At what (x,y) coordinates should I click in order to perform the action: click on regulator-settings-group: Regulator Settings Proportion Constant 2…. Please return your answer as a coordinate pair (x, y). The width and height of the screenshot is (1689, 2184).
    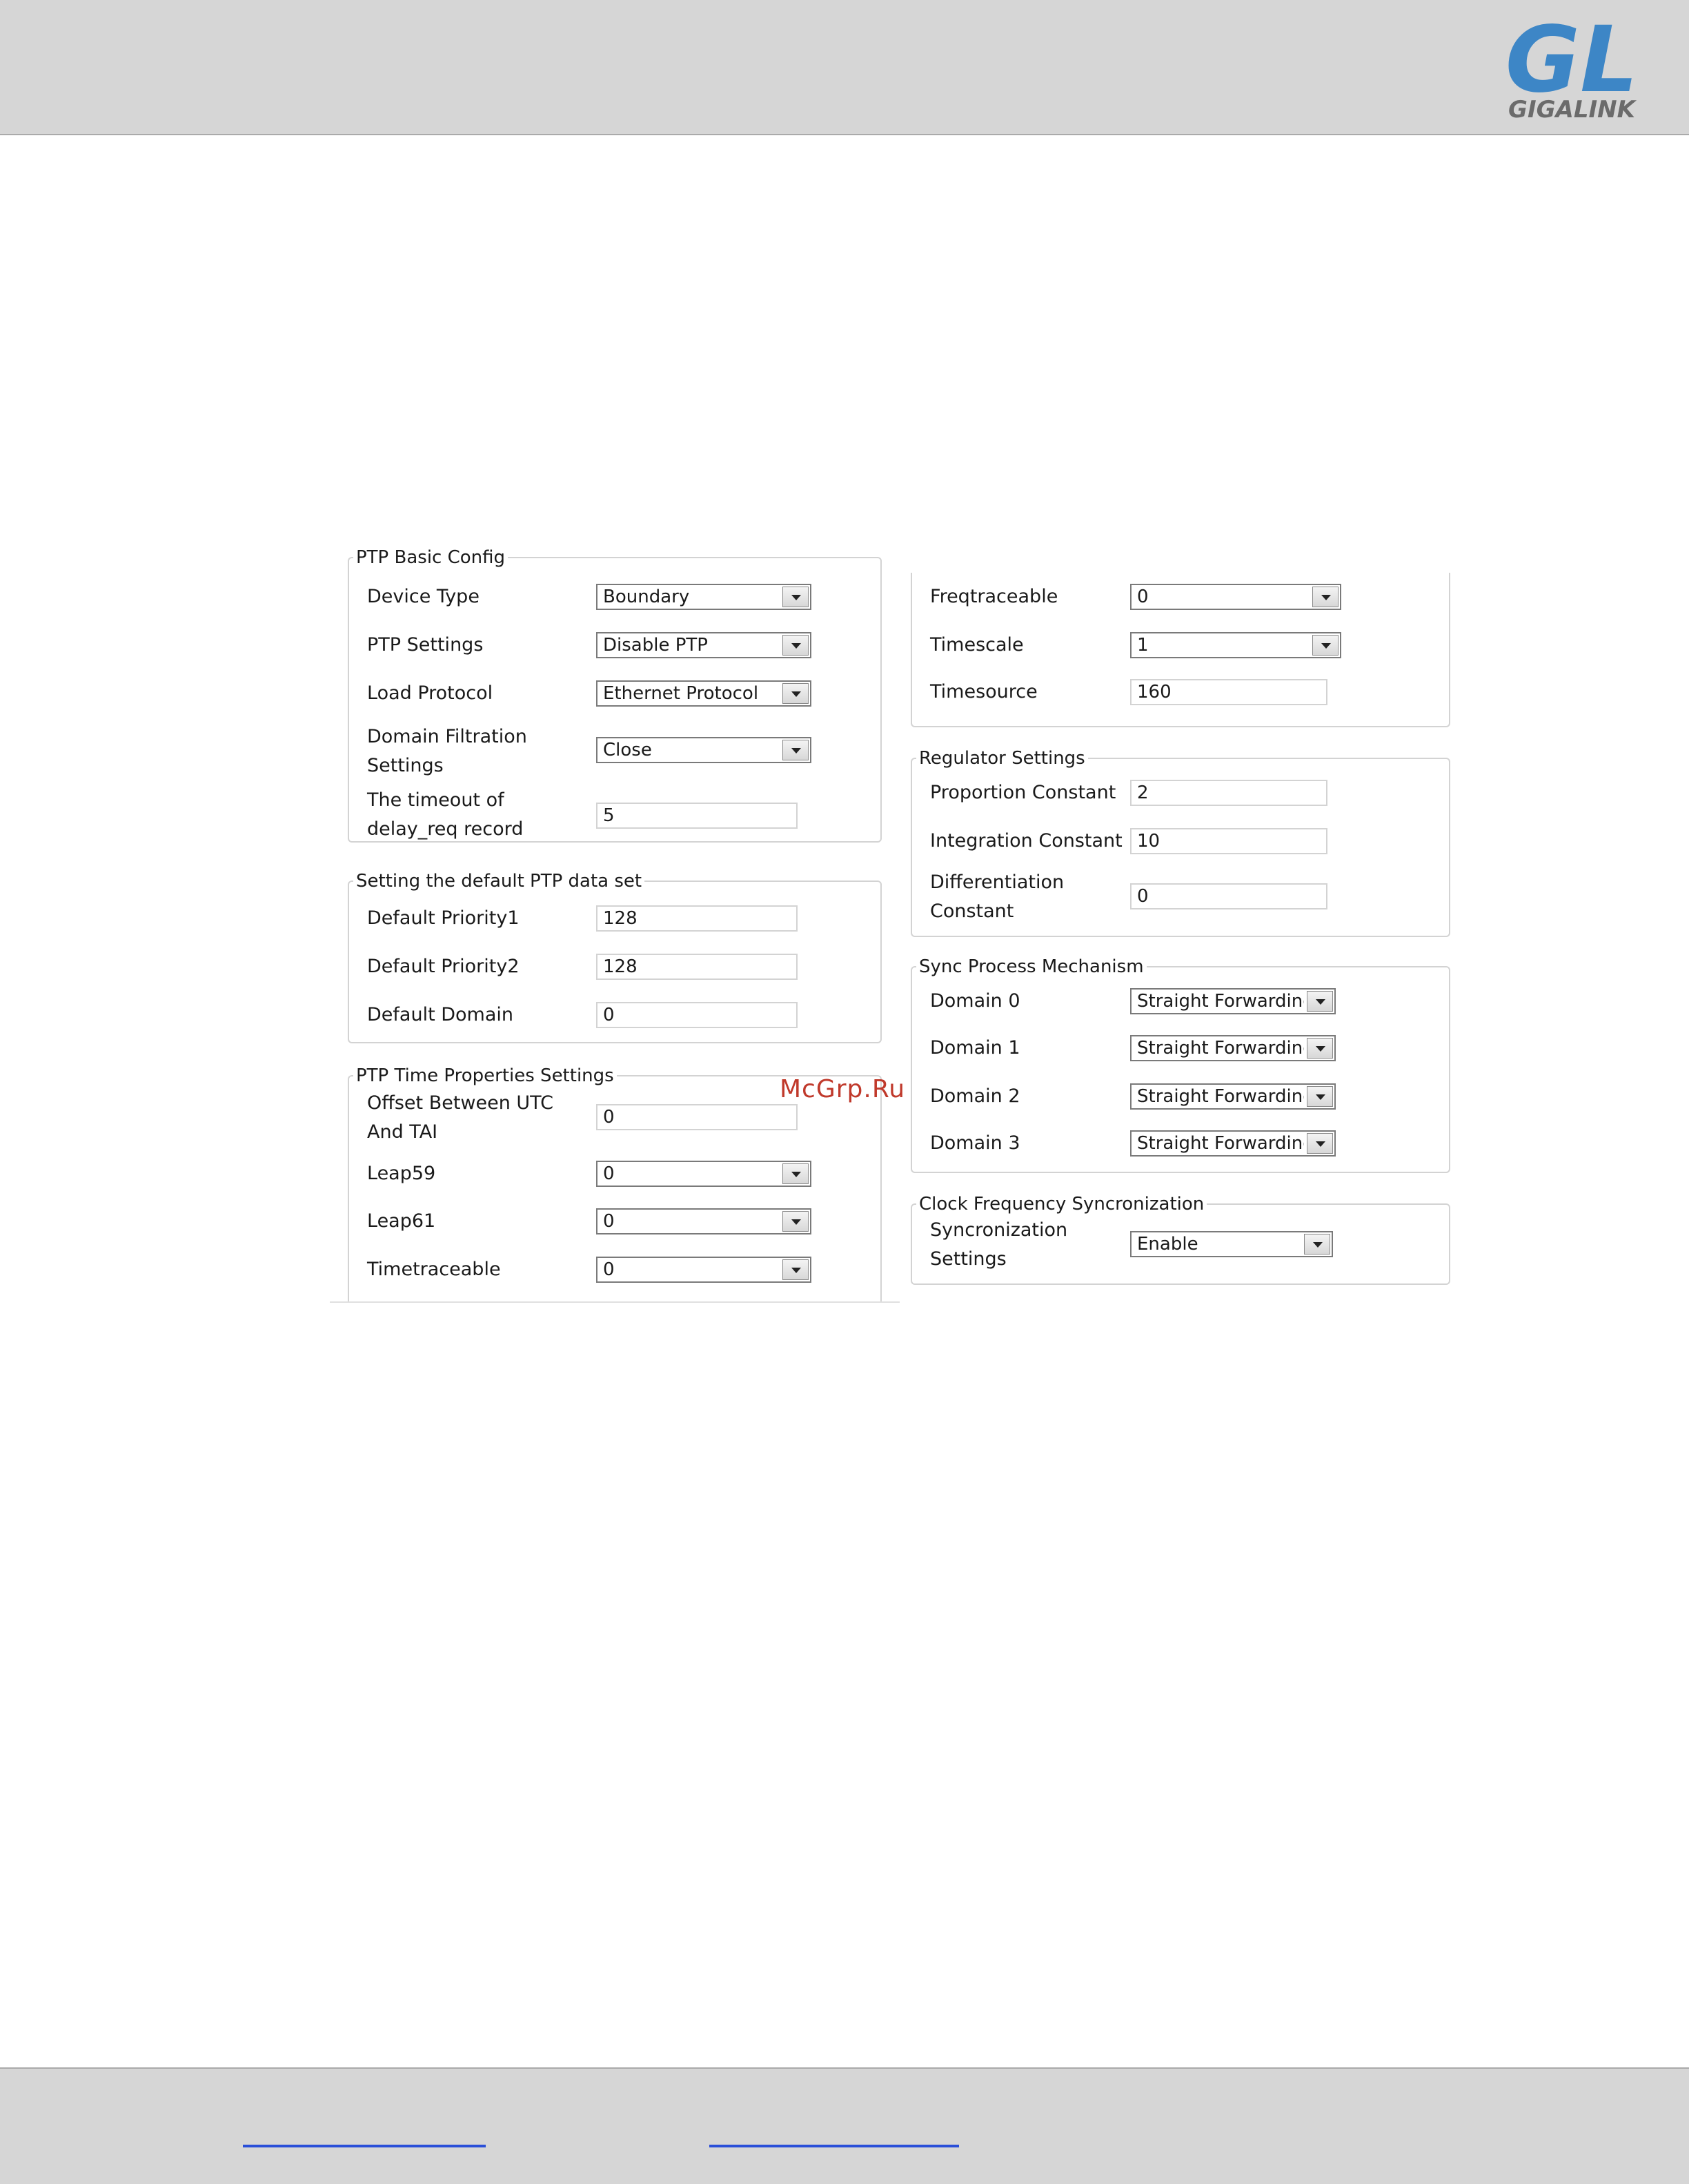
    Looking at the image, I should click on (1180, 842).